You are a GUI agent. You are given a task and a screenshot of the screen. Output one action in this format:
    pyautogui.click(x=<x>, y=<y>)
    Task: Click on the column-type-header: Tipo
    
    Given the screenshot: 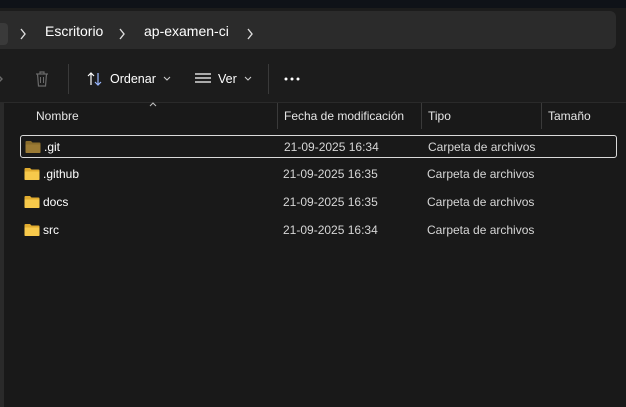 What is the action you would take?
    pyautogui.click(x=439, y=116)
    